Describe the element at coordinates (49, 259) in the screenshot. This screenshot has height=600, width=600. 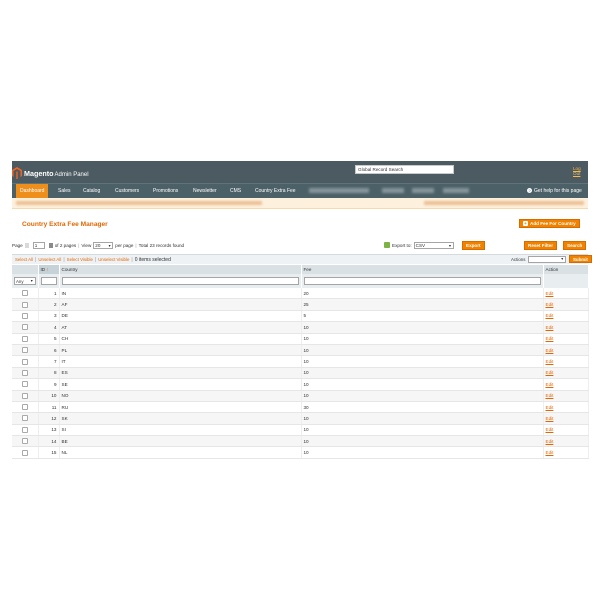
I see `unselect-all-link: Unselect All` at that location.